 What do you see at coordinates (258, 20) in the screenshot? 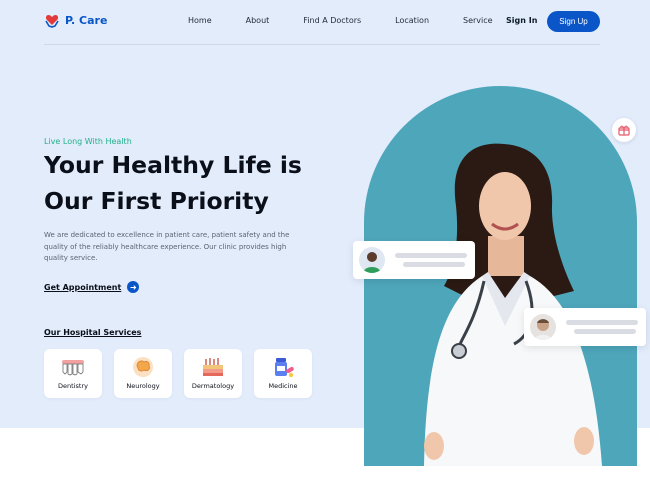
I see `nav-link-about: About` at bounding box center [258, 20].